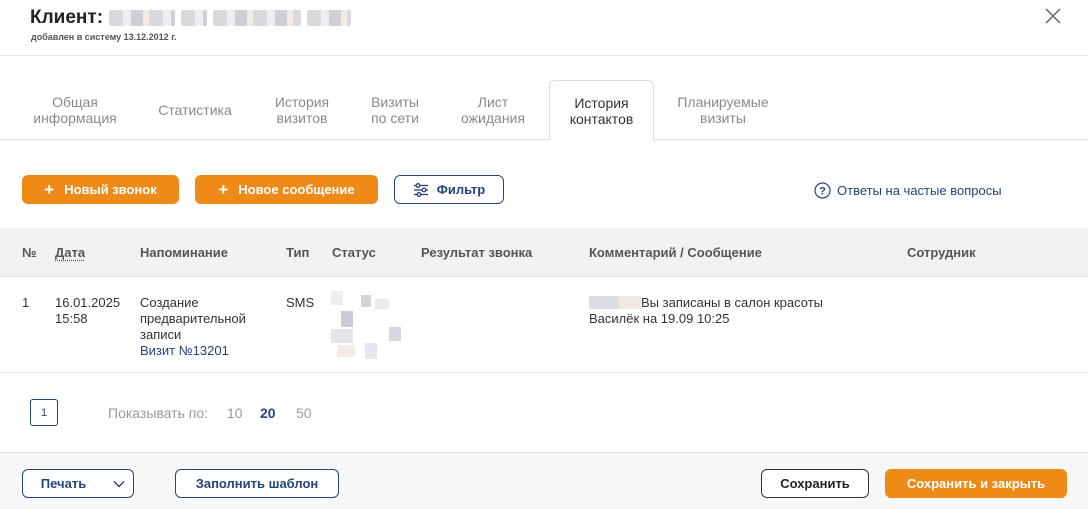 The height and width of the screenshot is (509, 1088). Describe the element at coordinates (395, 110) in the screenshot. I see `tab-network-visits: Визиты по сети` at that location.